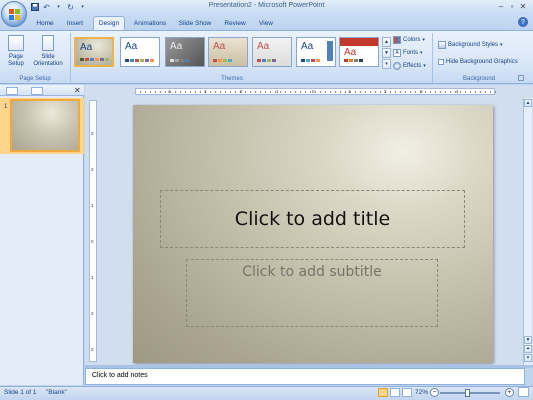 The height and width of the screenshot is (400, 533). What do you see at coordinates (441, 61) in the screenshot?
I see `checkbox-icon` at bounding box center [441, 61].